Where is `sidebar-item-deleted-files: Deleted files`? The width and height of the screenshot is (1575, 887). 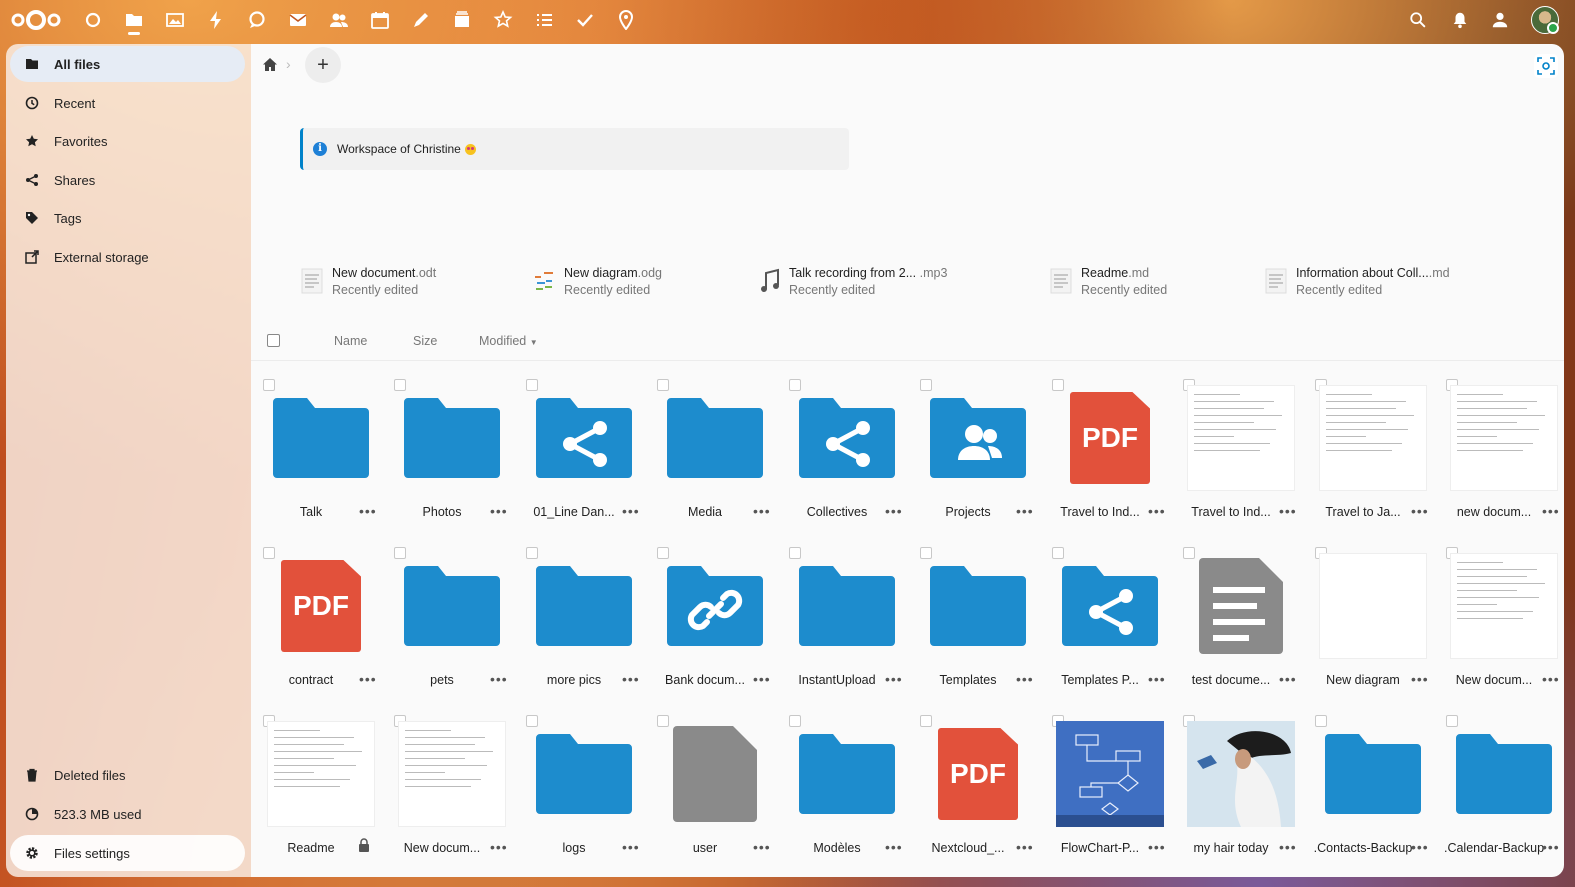 sidebar-item-deleted-files: Deleted files is located at coordinates (127, 775).